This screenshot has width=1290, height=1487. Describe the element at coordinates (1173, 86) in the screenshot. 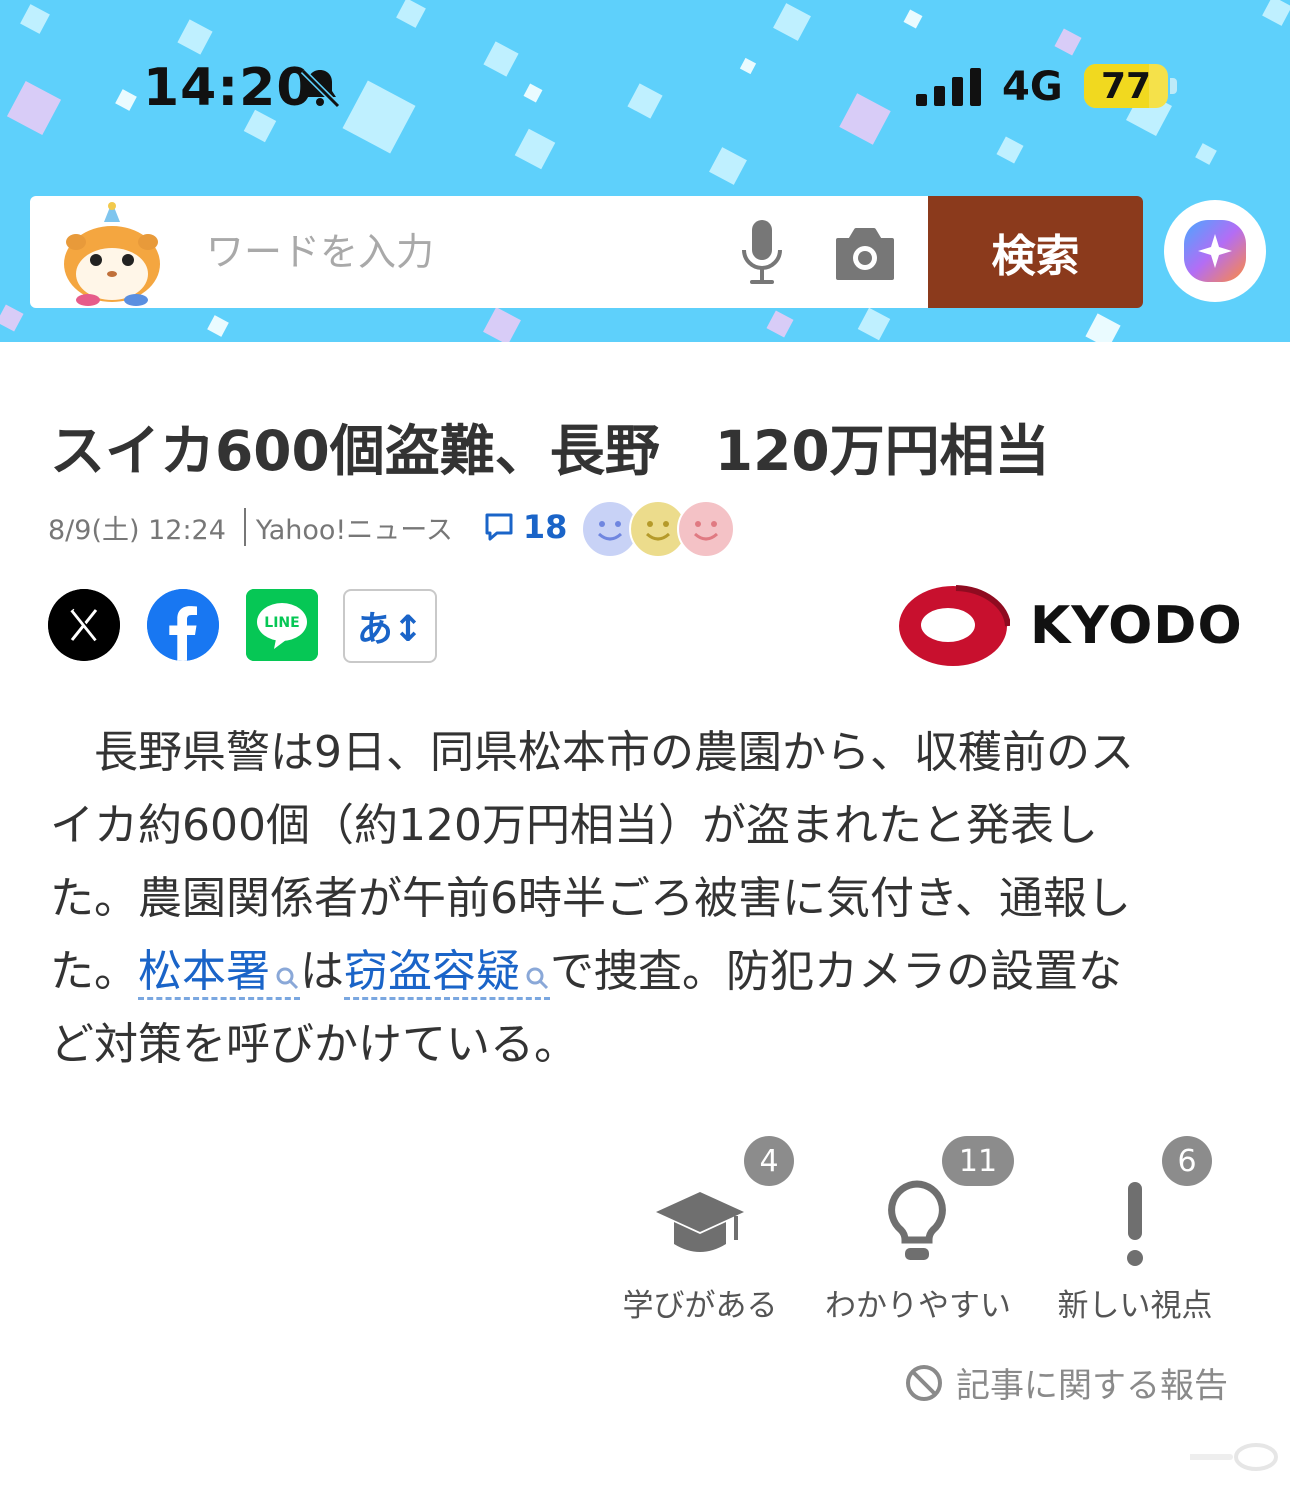

I see `battery-cap` at that location.